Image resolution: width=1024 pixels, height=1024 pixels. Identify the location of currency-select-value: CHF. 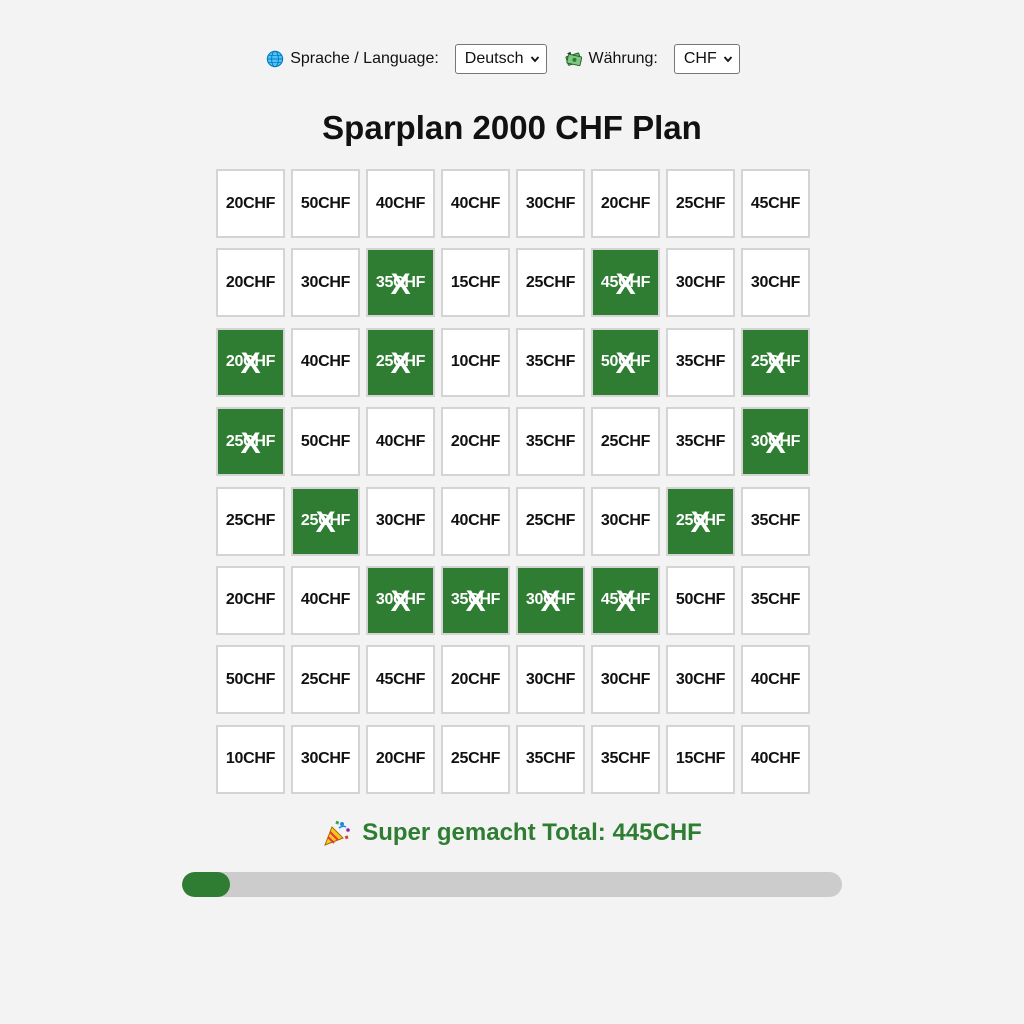
(700, 58).